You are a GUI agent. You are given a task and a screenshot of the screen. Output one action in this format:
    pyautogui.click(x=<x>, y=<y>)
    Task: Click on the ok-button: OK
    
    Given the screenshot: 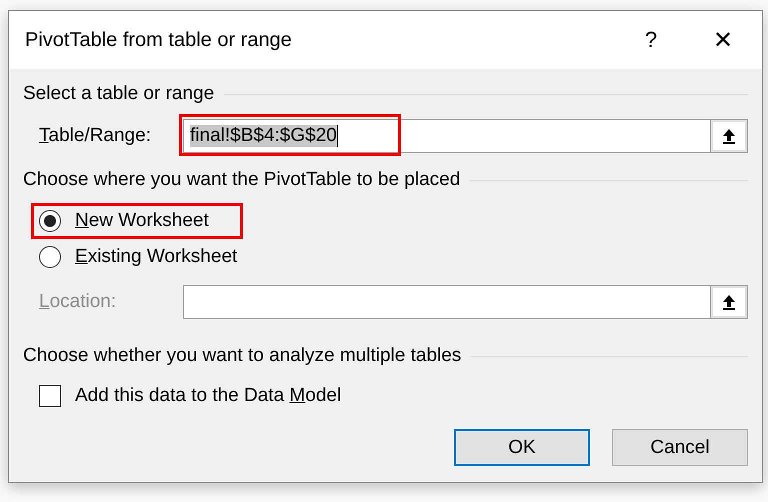 What is the action you would take?
    pyautogui.click(x=522, y=447)
    